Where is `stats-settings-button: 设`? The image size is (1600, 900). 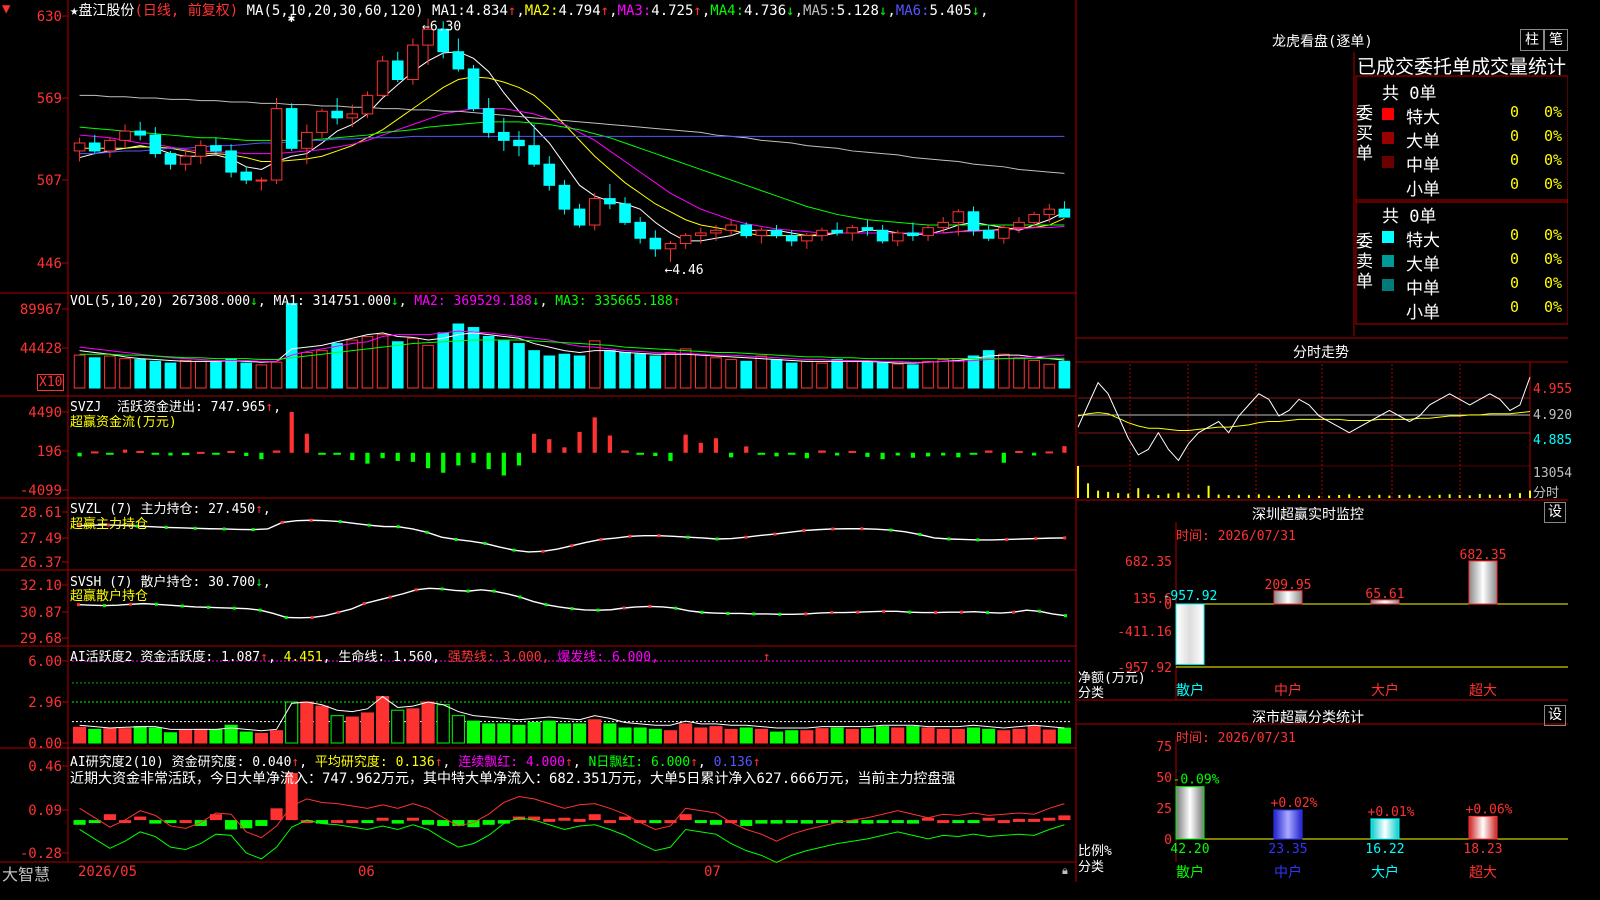
stats-settings-button: 设 is located at coordinates (1555, 715).